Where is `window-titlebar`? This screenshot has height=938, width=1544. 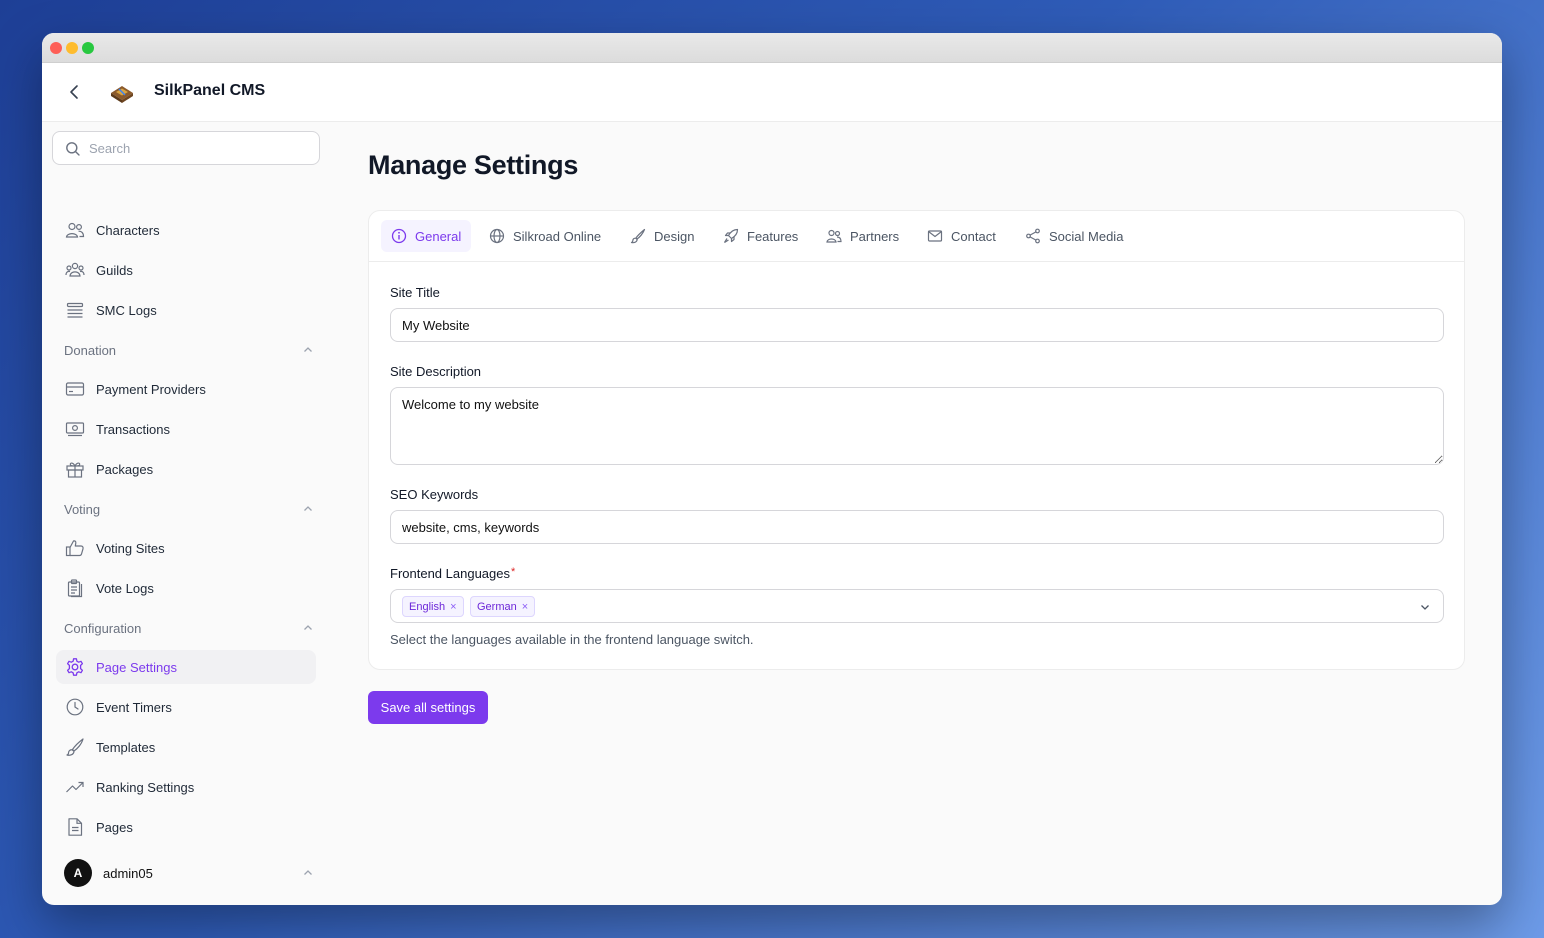 window-titlebar is located at coordinates (772, 48).